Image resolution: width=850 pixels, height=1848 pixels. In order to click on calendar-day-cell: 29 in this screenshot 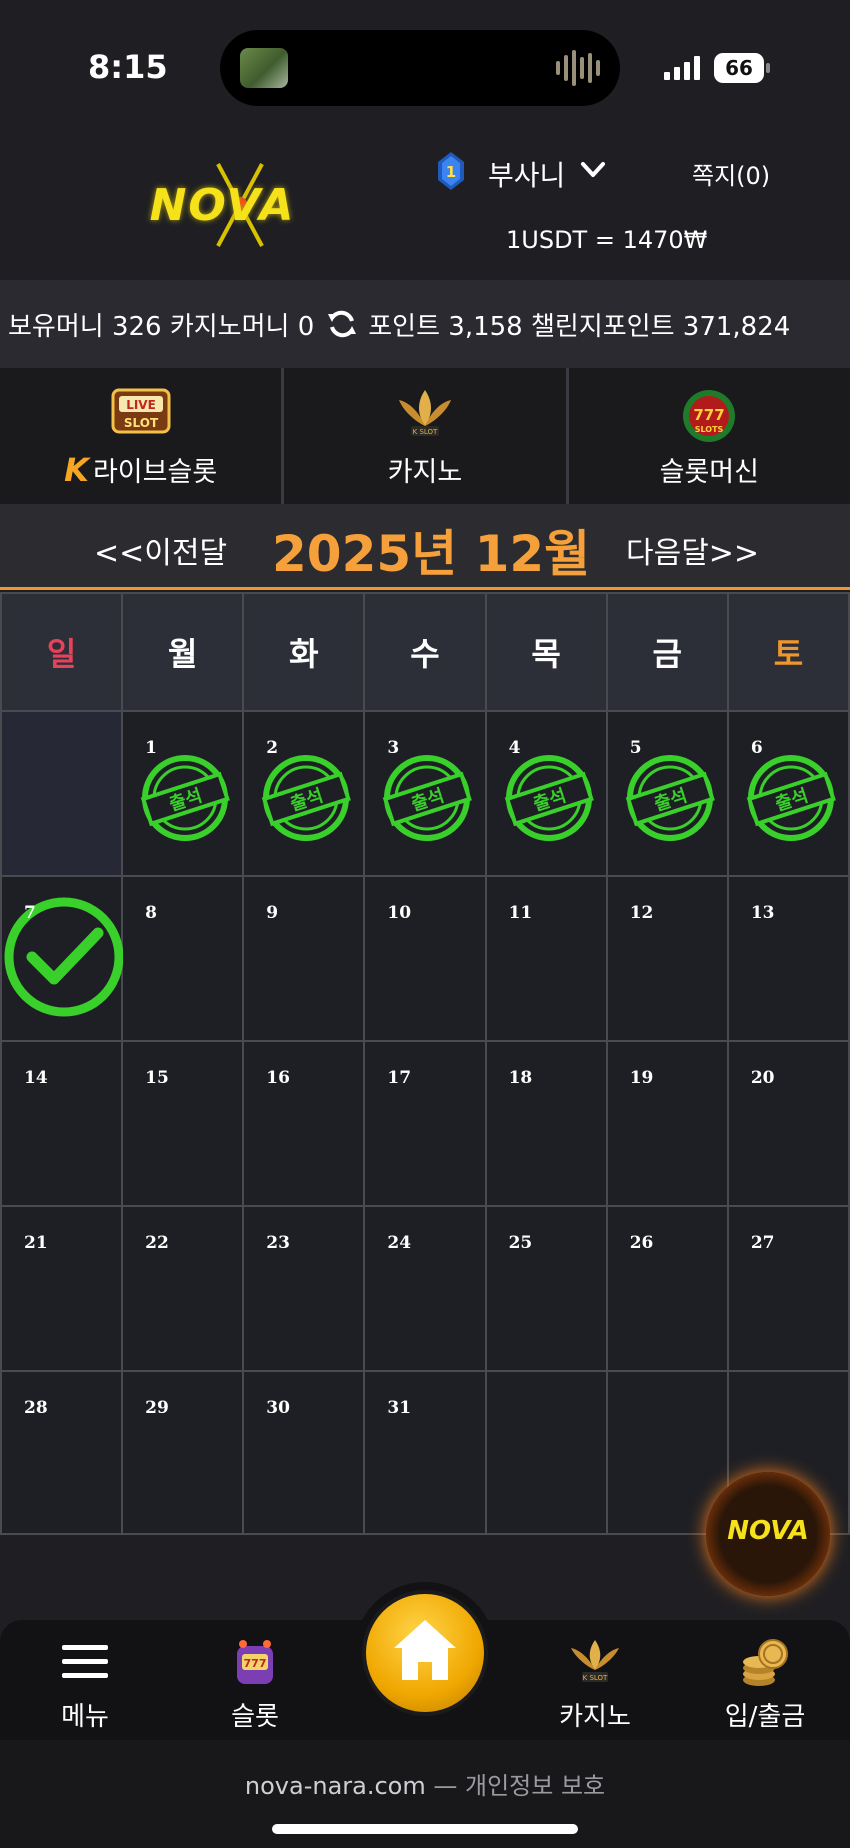, I will do `click(184, 1452)`.